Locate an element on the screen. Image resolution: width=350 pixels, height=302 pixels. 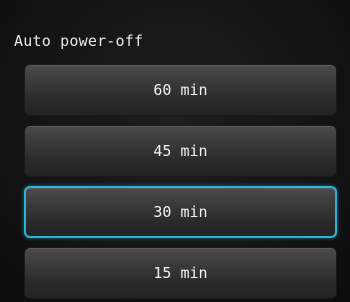
option-label: 30 min is located at coordinates (180, 212).